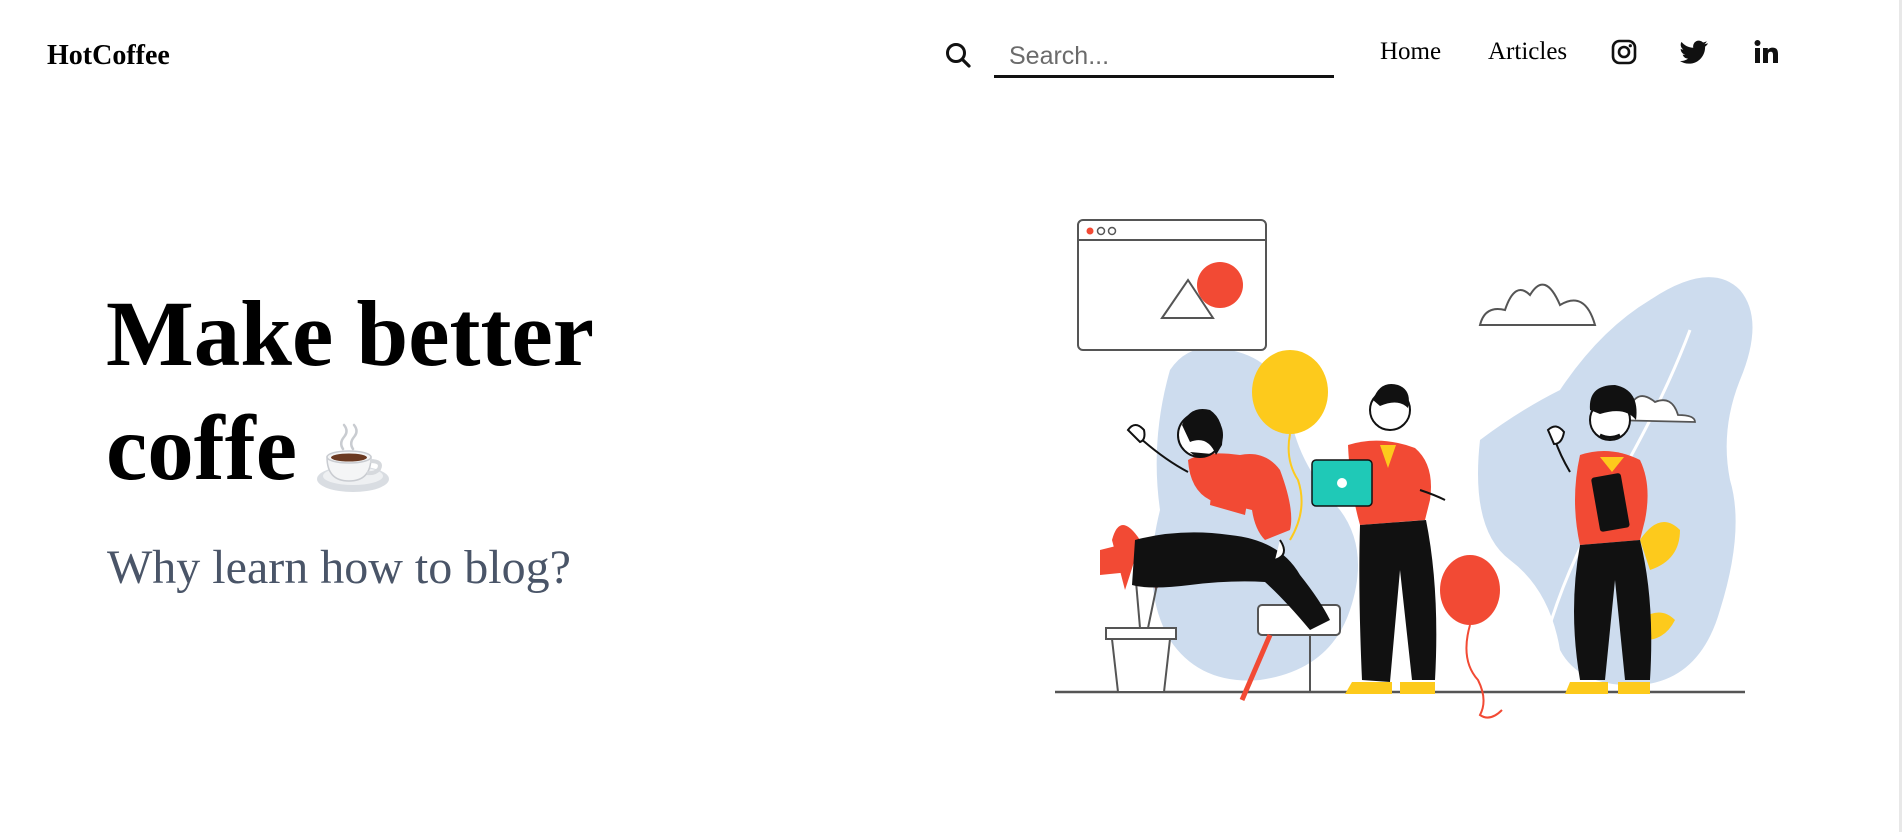 The height and width of the screenshot is (832, 1902). Describe the element at coordinates (456, 449) in the screenshot. I see `hero-title-line-2-wrap: coffe` at that location.